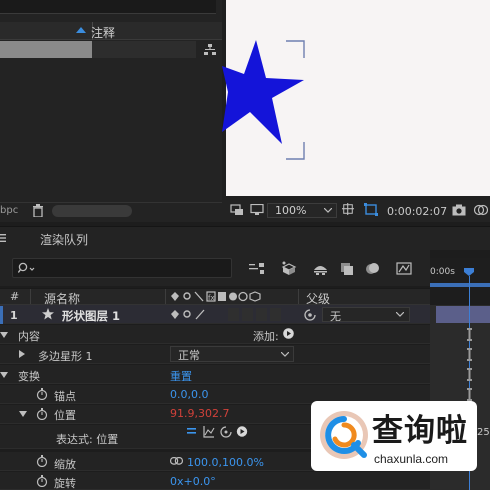 The width and height of the screenshot is (490, 490). I want to click on layer-bounding-box, so click(295, 100).